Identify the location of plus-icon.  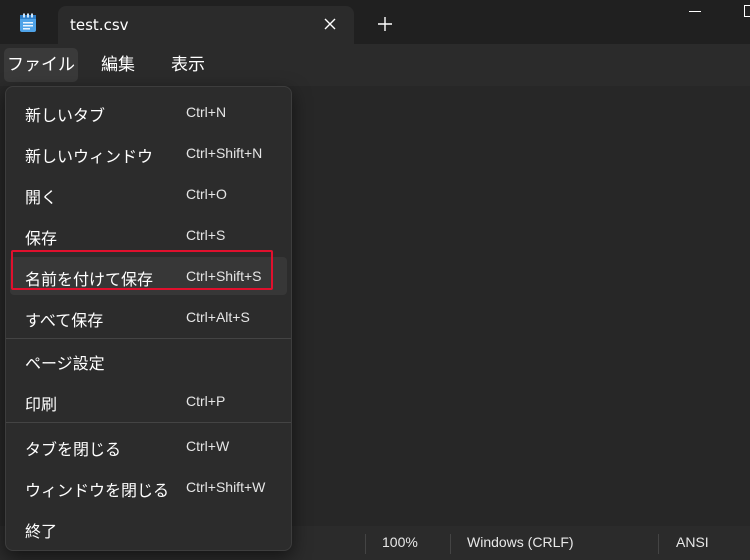
(385, 24).